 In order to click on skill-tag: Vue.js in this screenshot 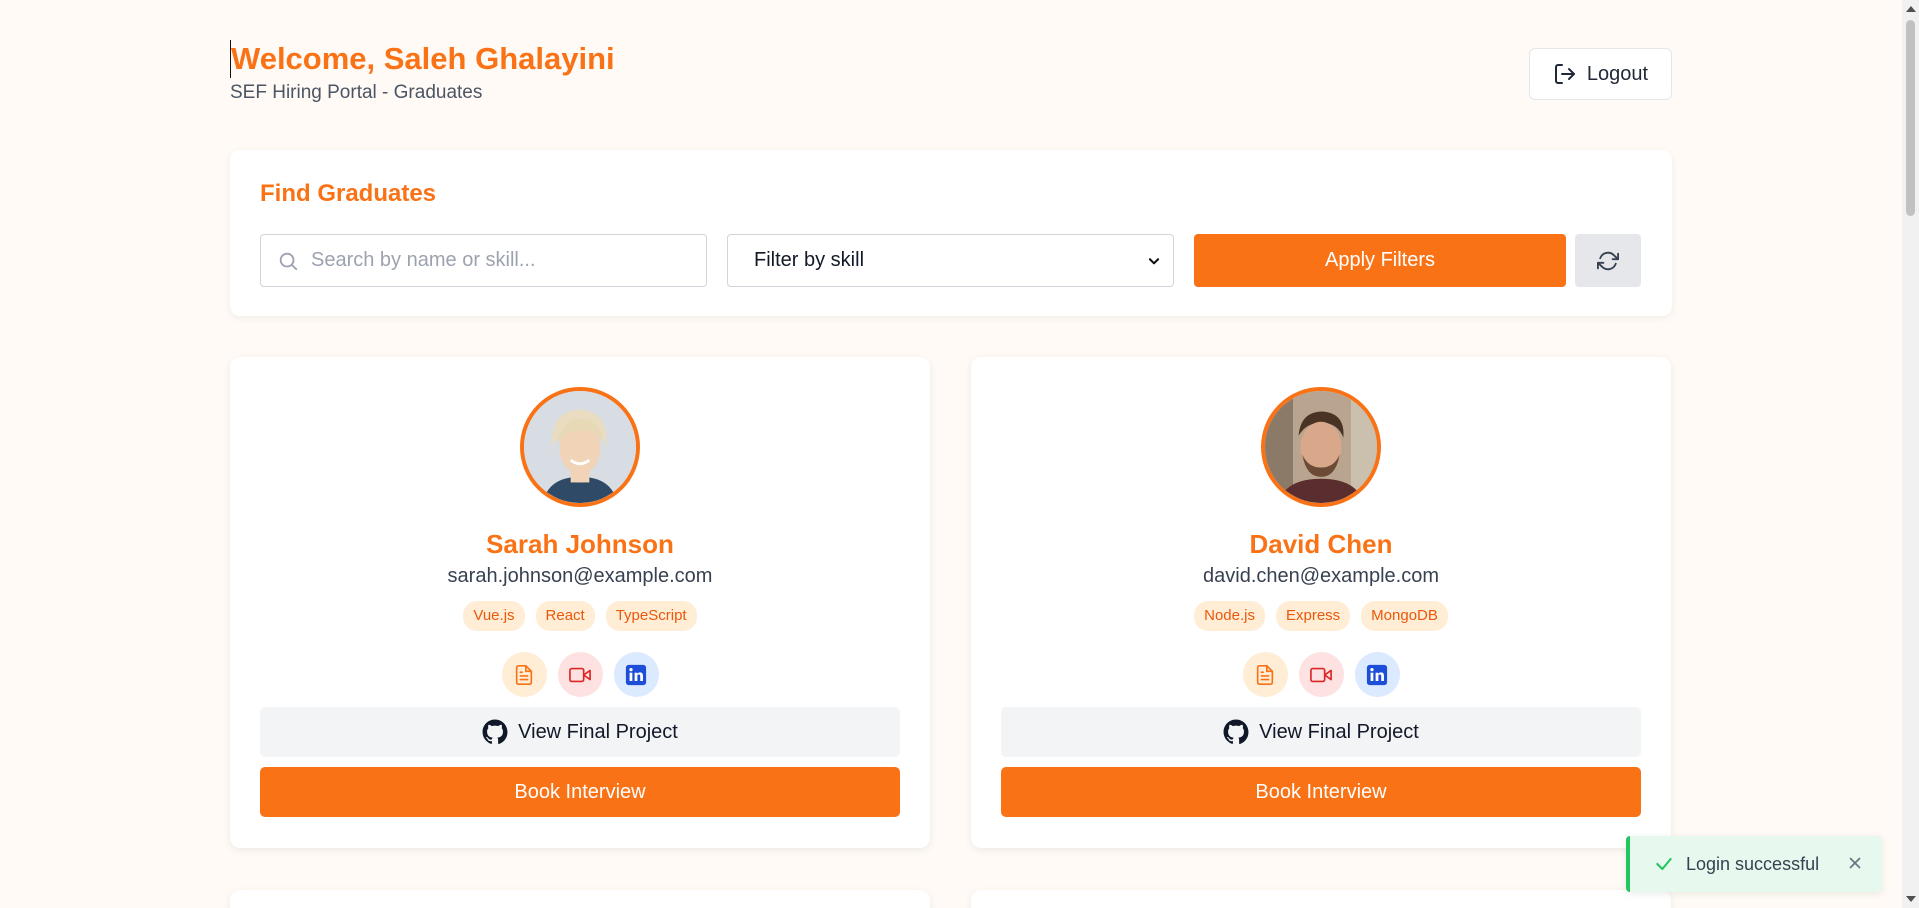, I will do `click(494, 616)`.